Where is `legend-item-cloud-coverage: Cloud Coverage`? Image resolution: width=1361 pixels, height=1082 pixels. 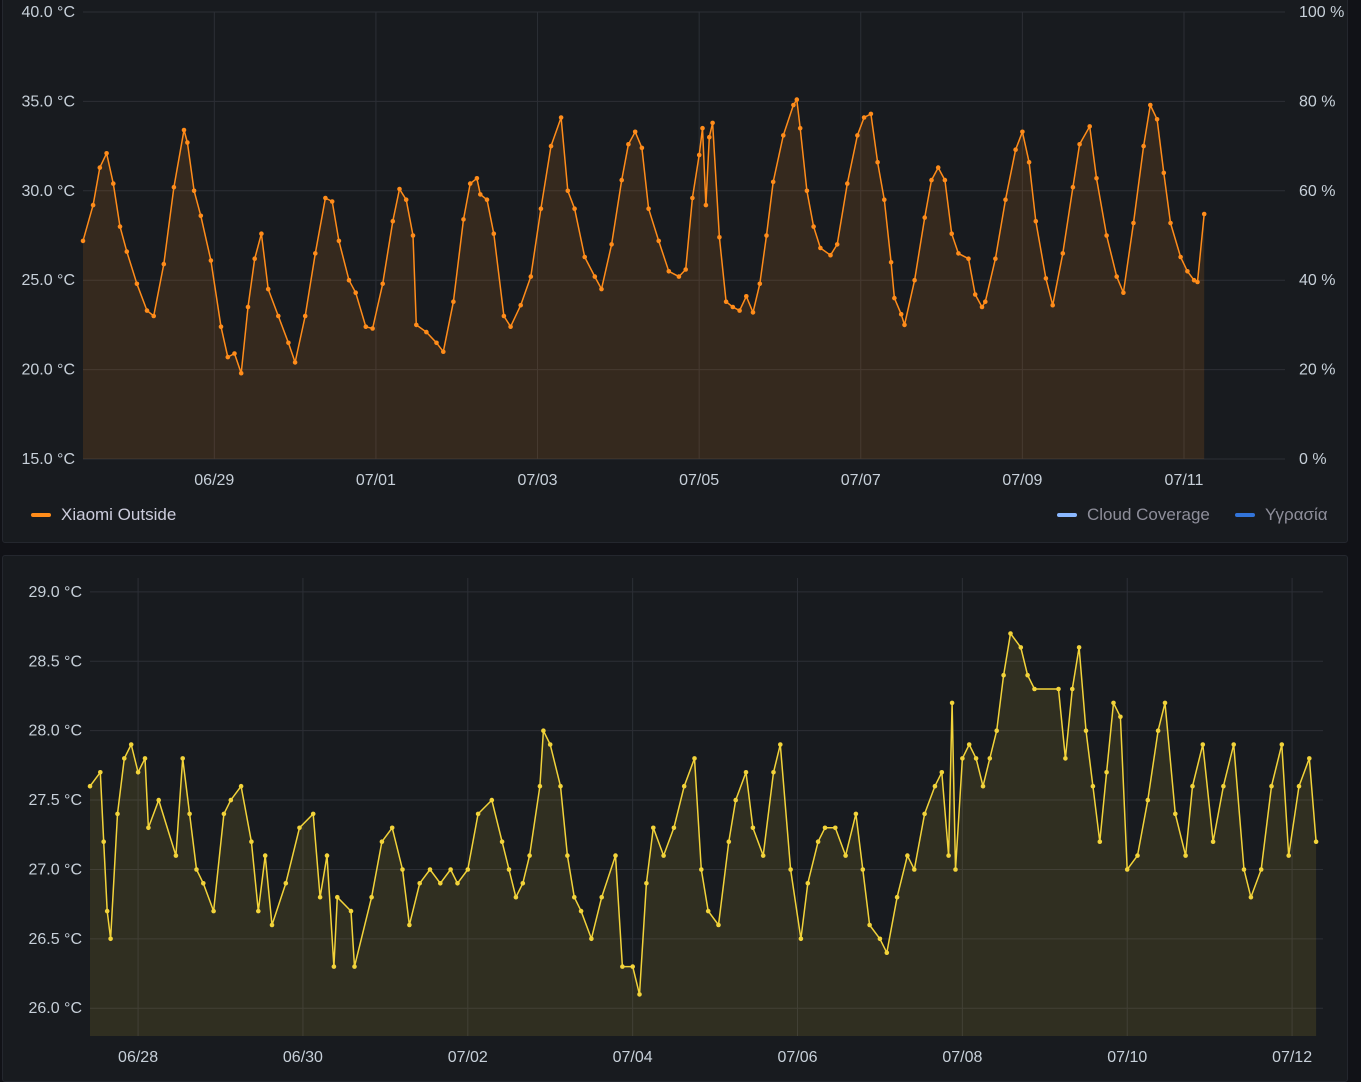
legend-item-cloud-coverage: Cloud Coverage is located at coordinates (1133, 515).